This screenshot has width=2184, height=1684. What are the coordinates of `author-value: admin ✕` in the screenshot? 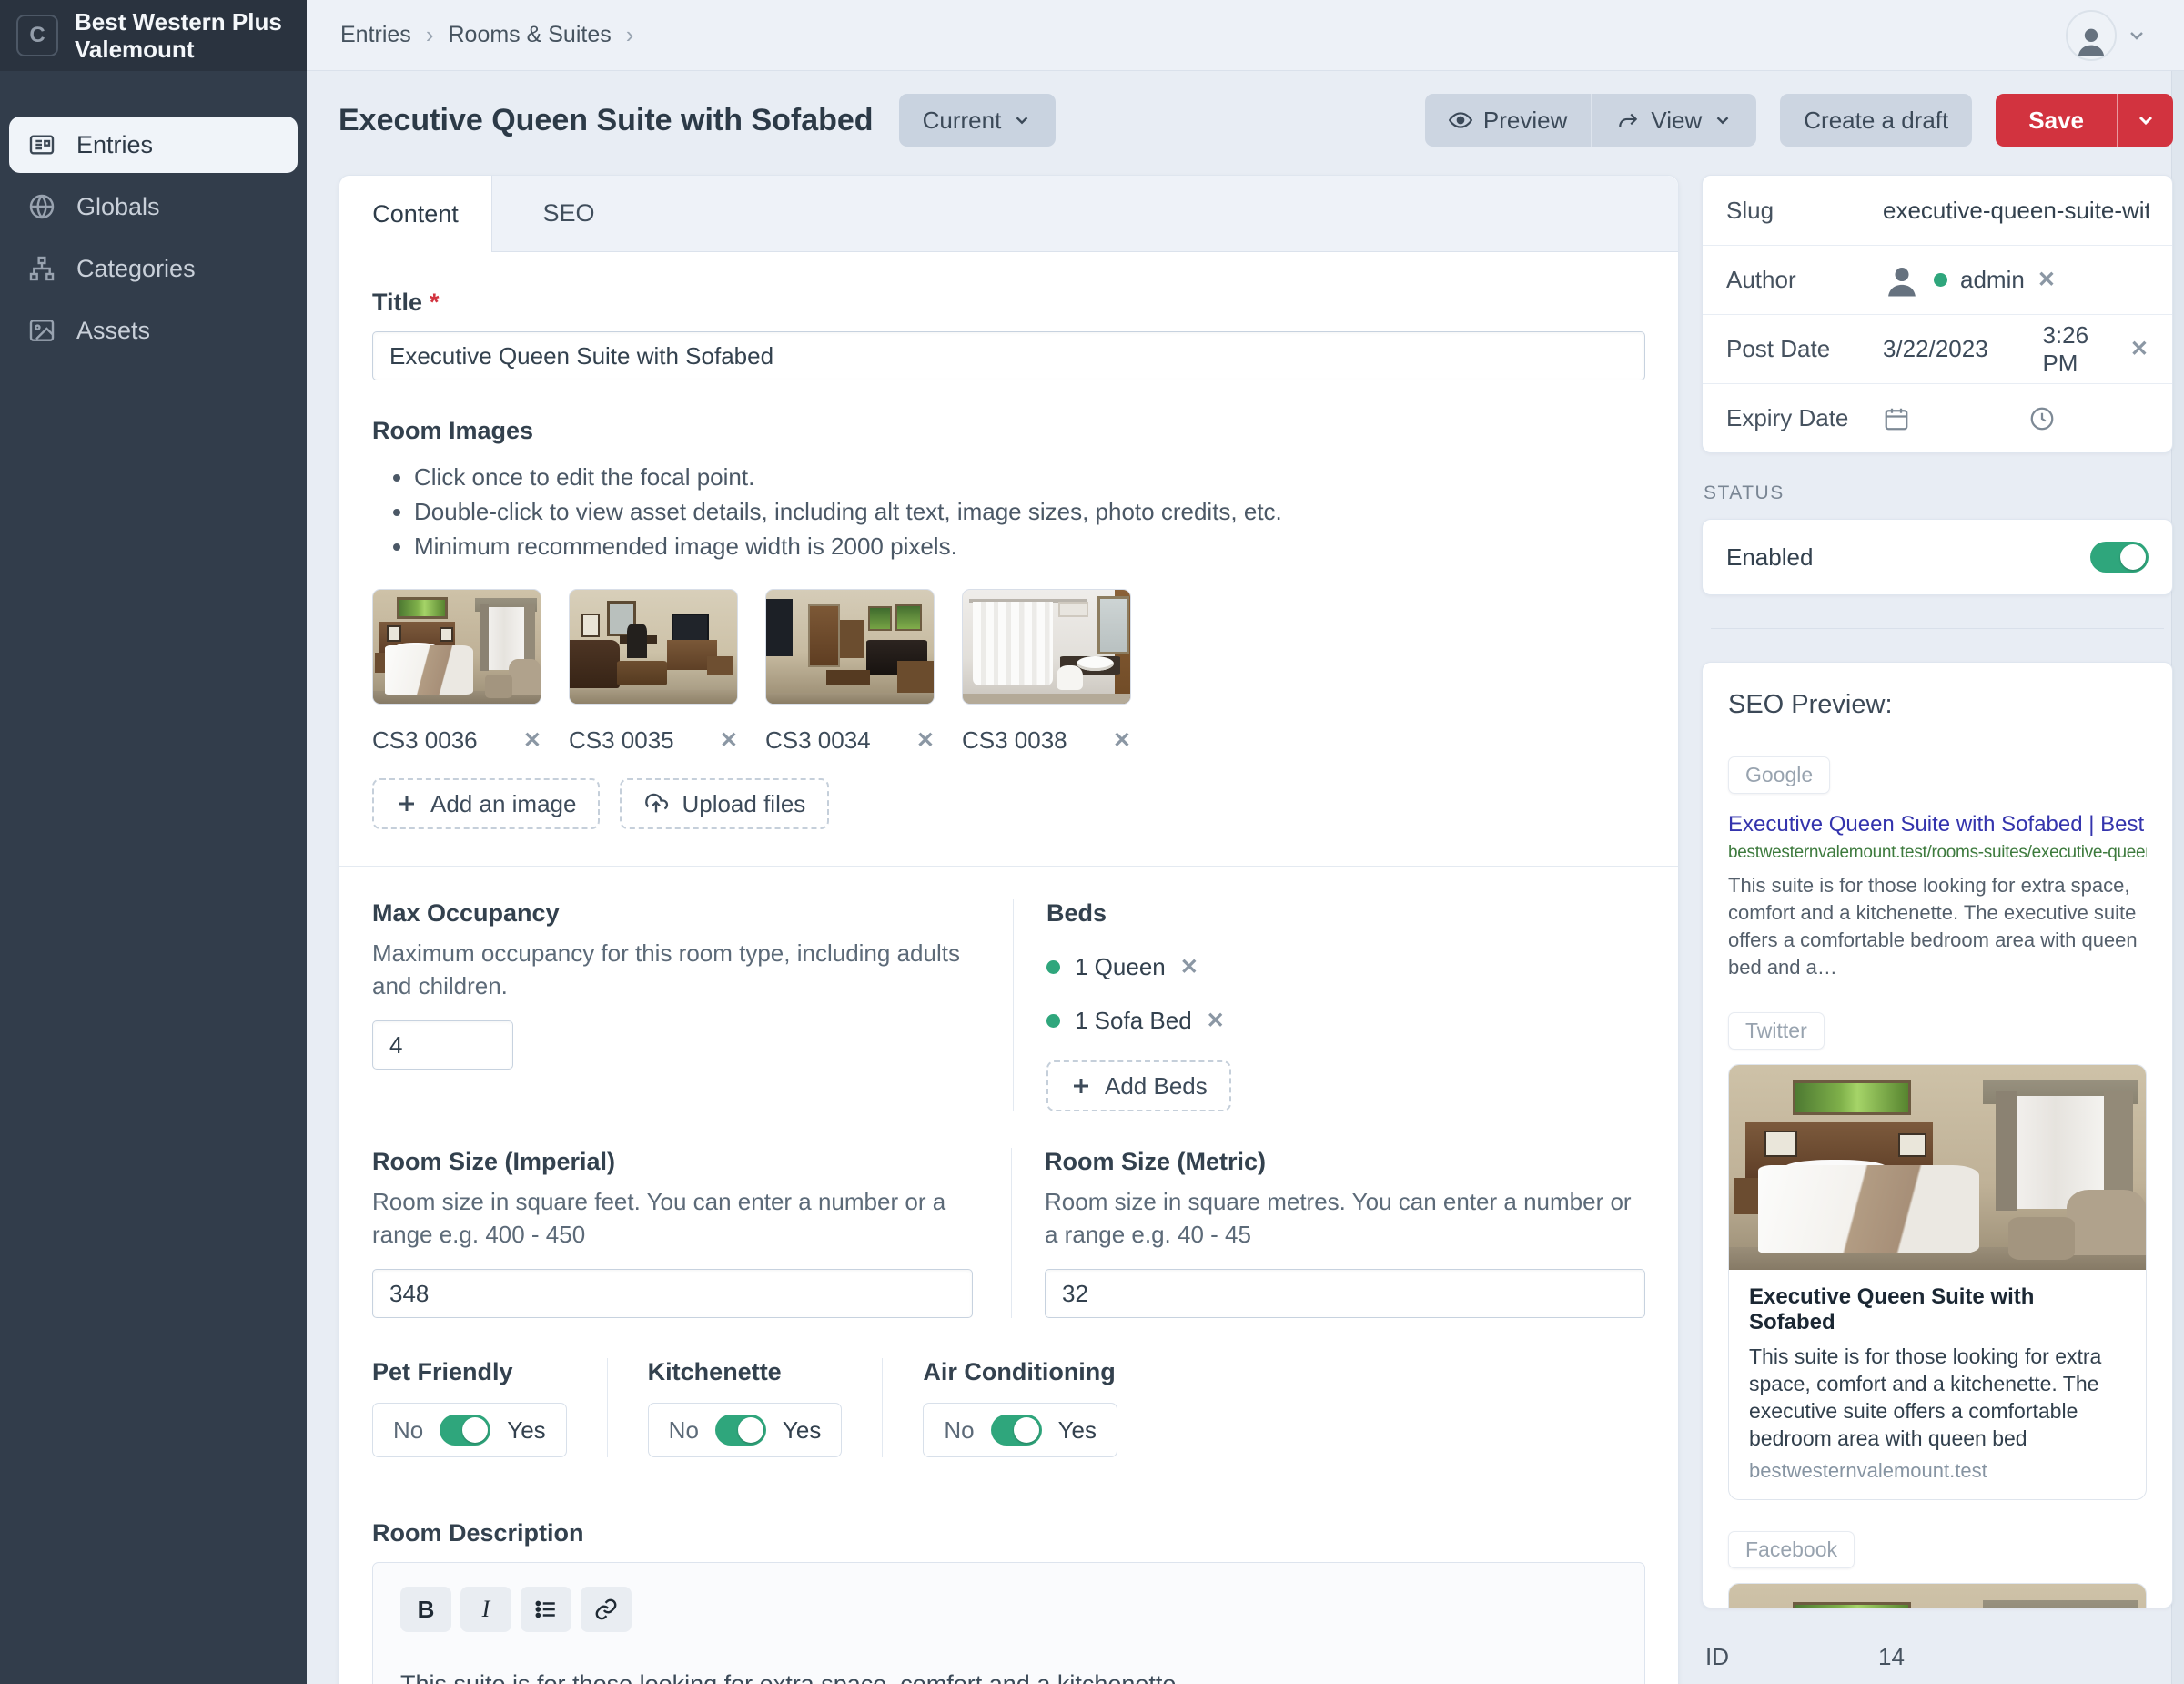 It's located at (1970, 280).